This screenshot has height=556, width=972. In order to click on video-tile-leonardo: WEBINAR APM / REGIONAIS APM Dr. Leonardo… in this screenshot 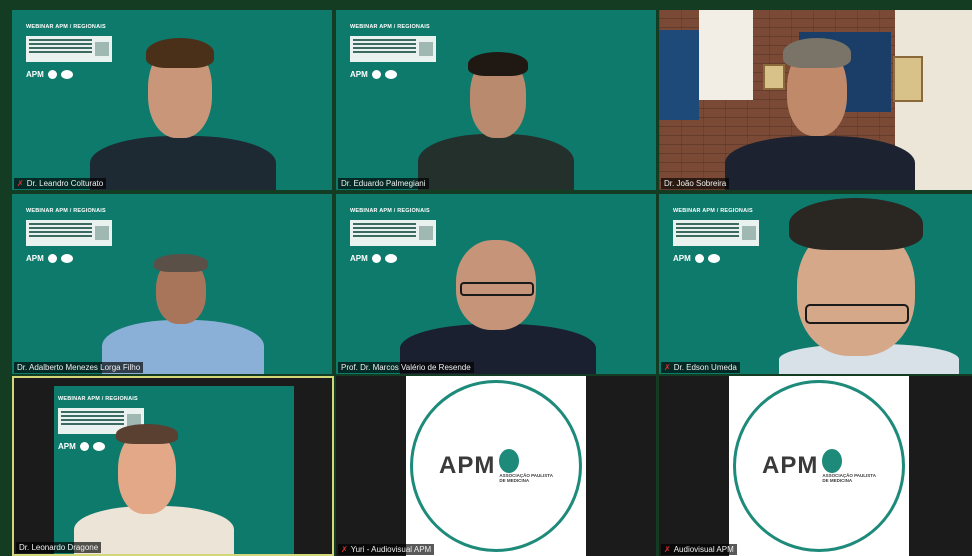, I will do `click(173, 466)`.